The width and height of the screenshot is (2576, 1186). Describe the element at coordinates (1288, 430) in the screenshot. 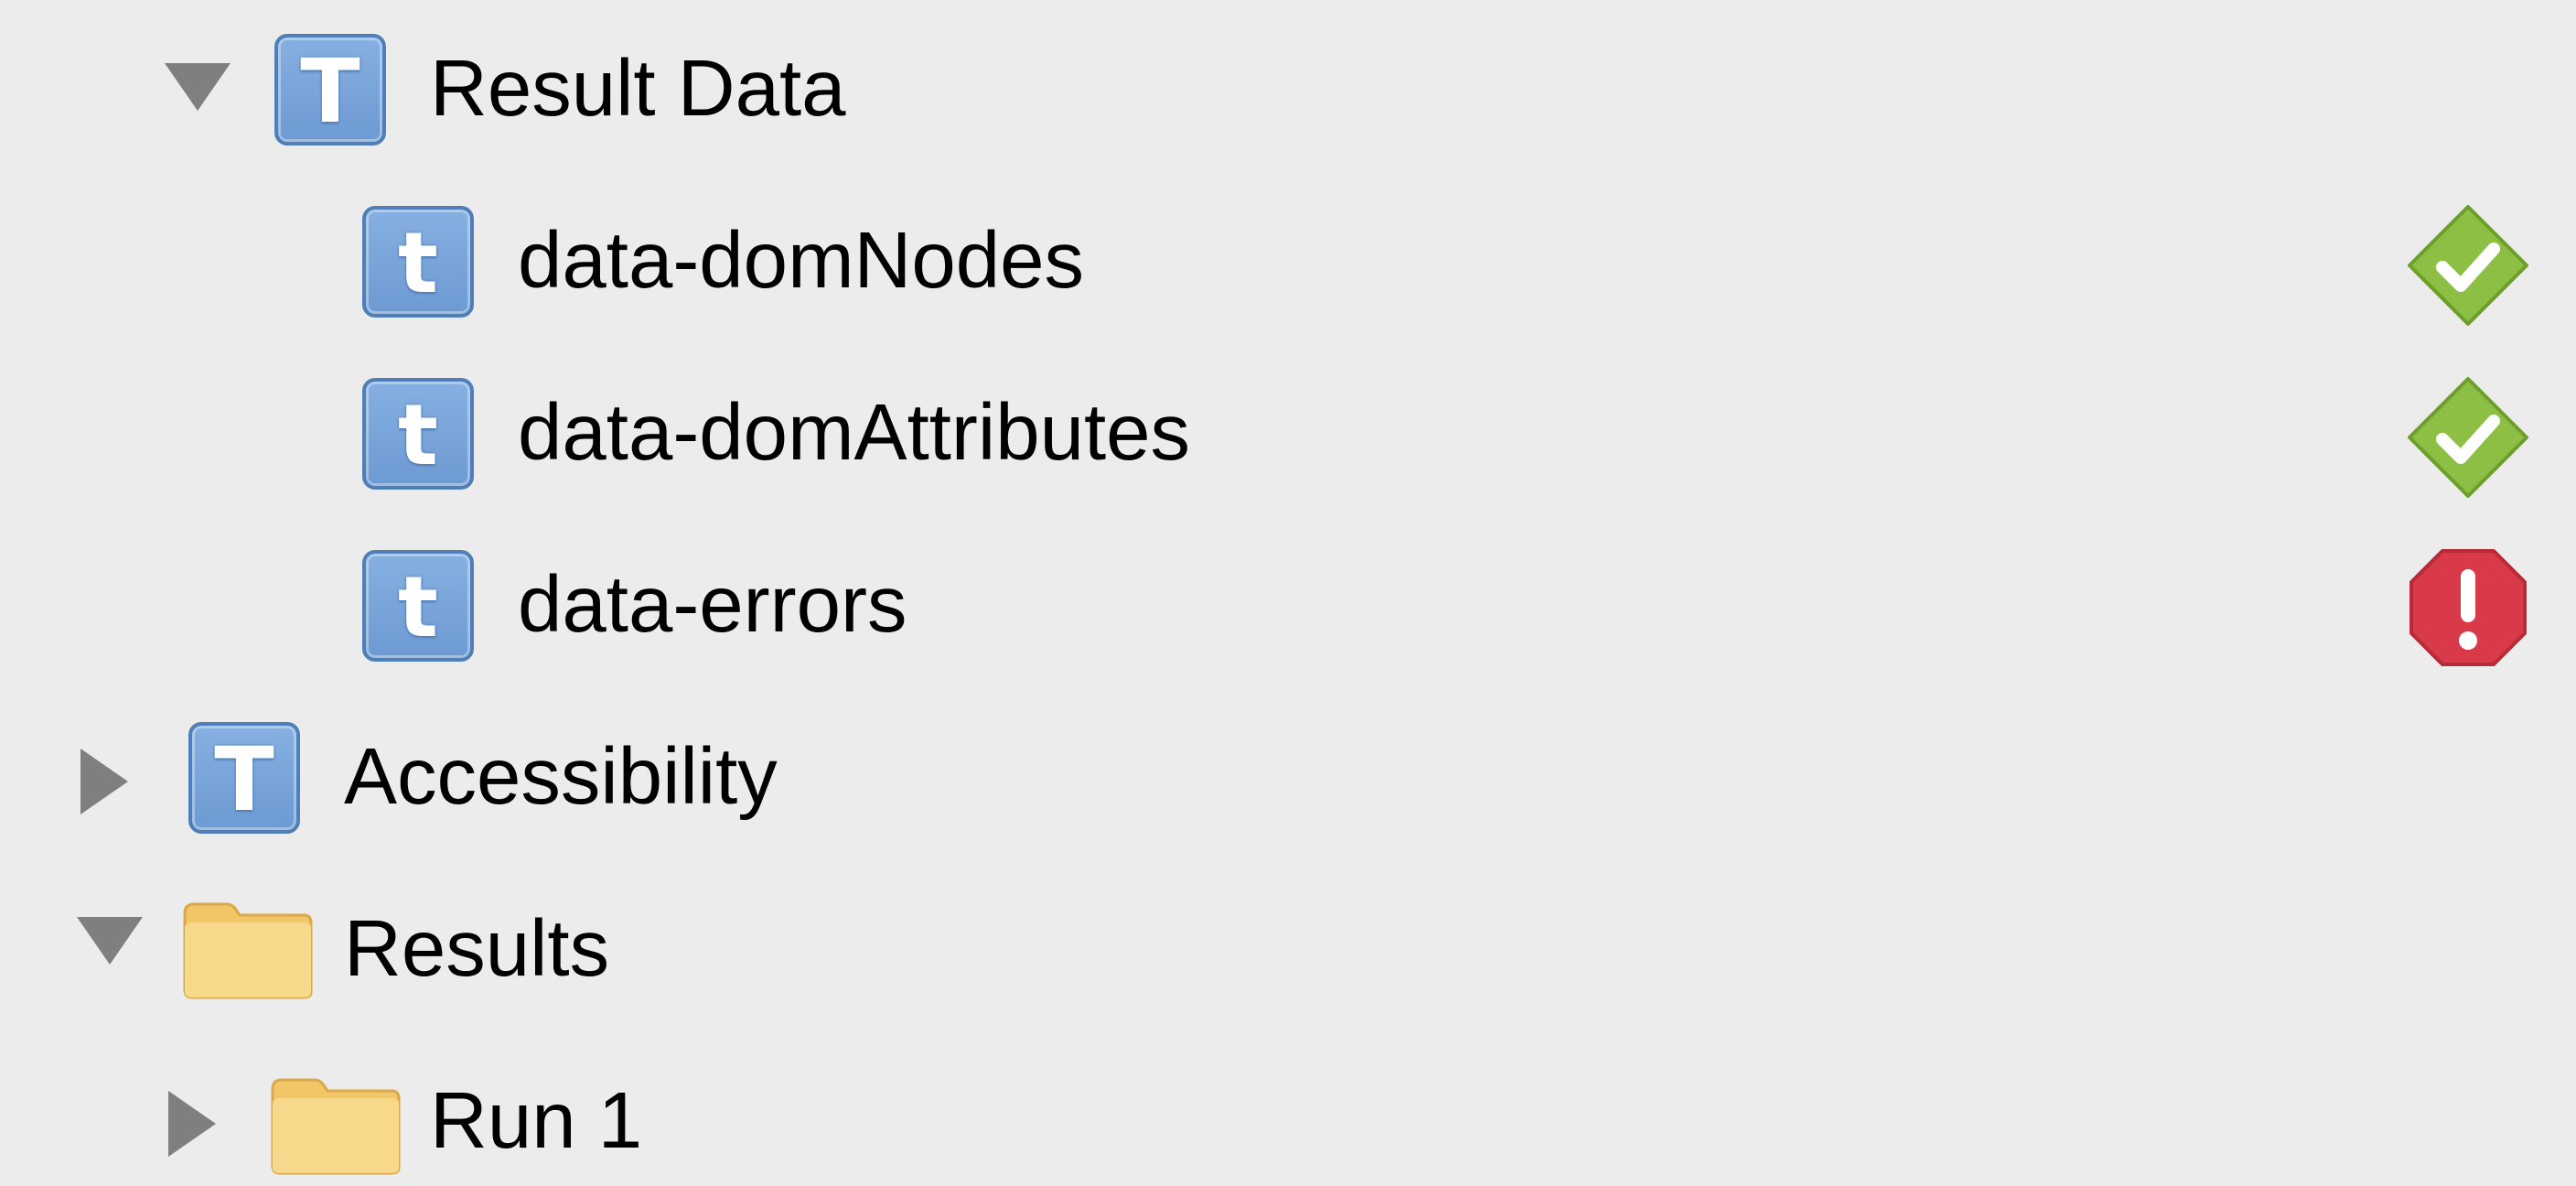

I see `tree-row-data-domattributes: t data-domAttributes` at that location.